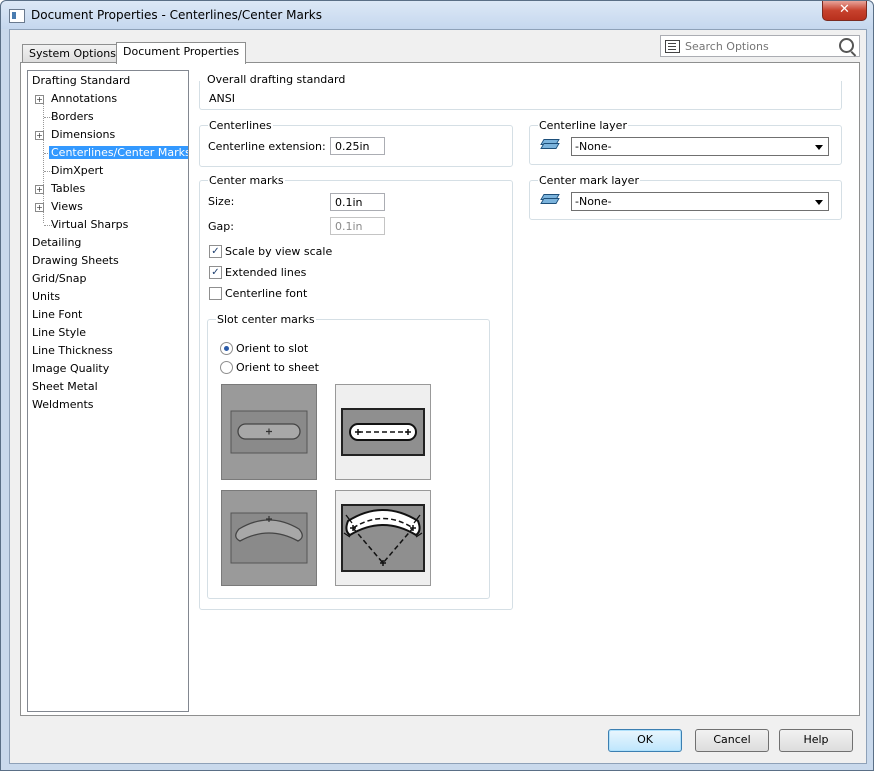  I want to click on tree-item-line-style: Line Style, so click(59, 333).